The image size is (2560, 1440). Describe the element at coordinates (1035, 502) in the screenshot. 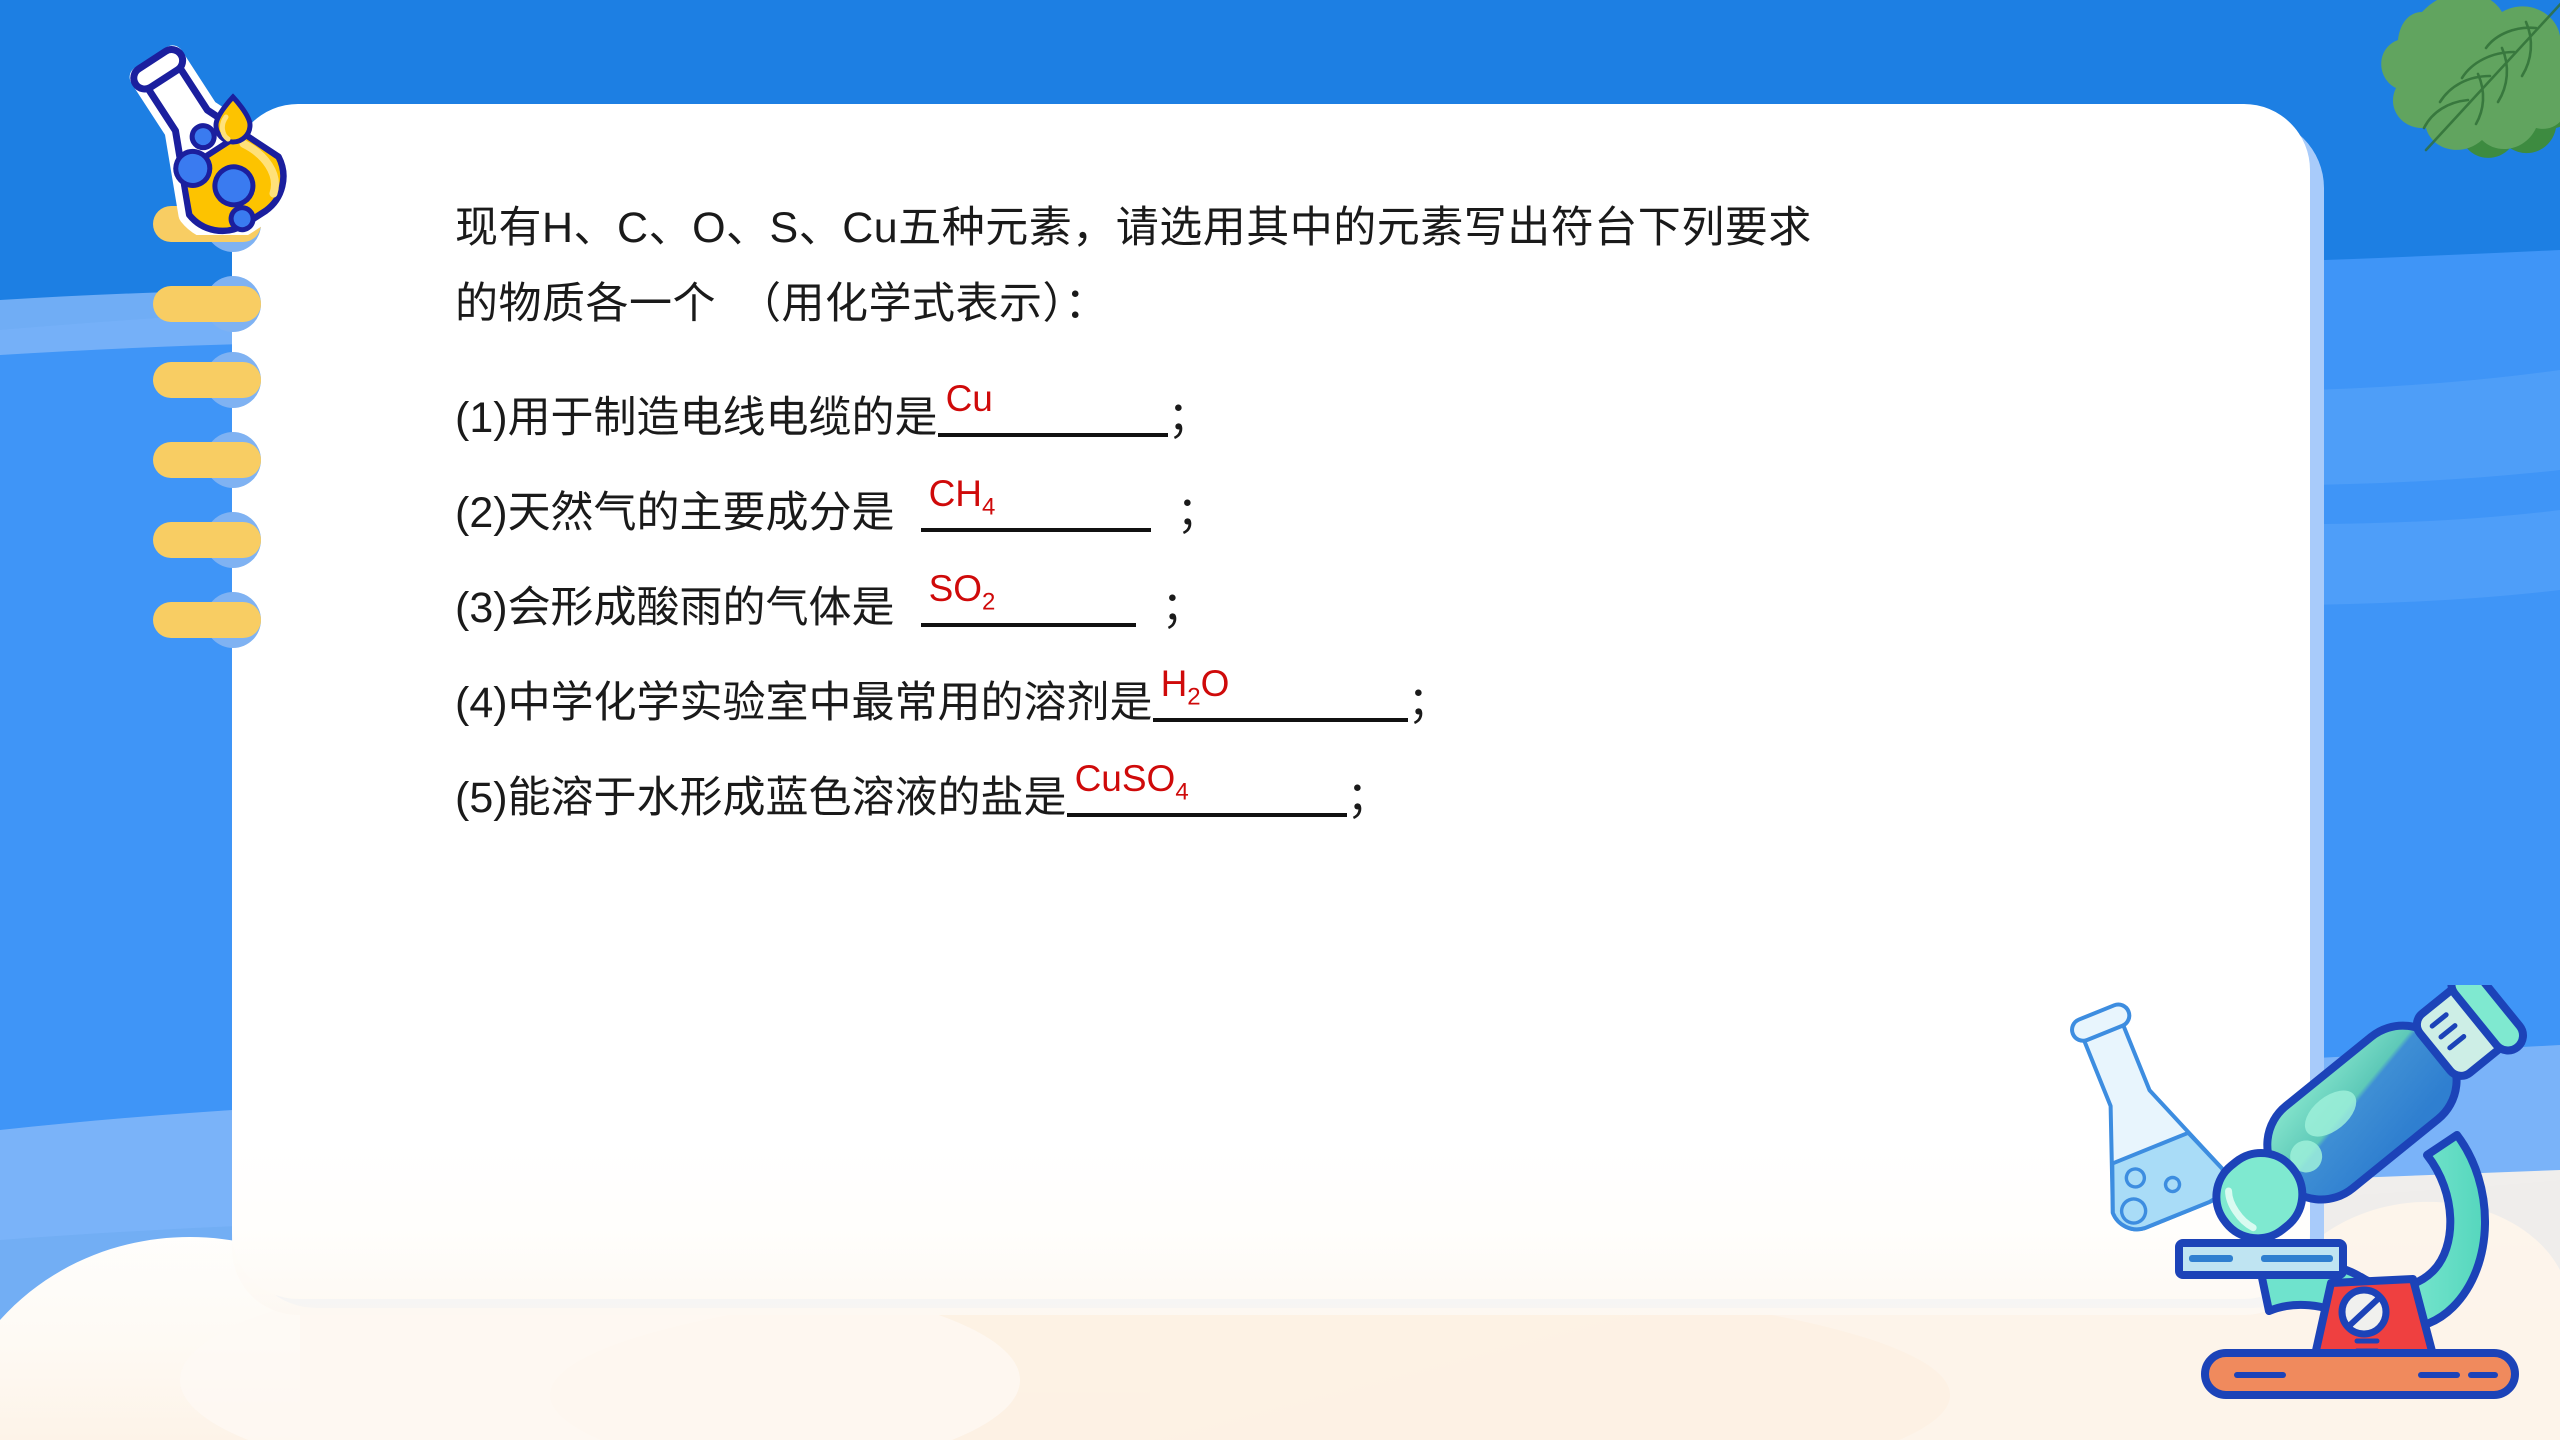

I see `answer-blank: CH4` at that location.